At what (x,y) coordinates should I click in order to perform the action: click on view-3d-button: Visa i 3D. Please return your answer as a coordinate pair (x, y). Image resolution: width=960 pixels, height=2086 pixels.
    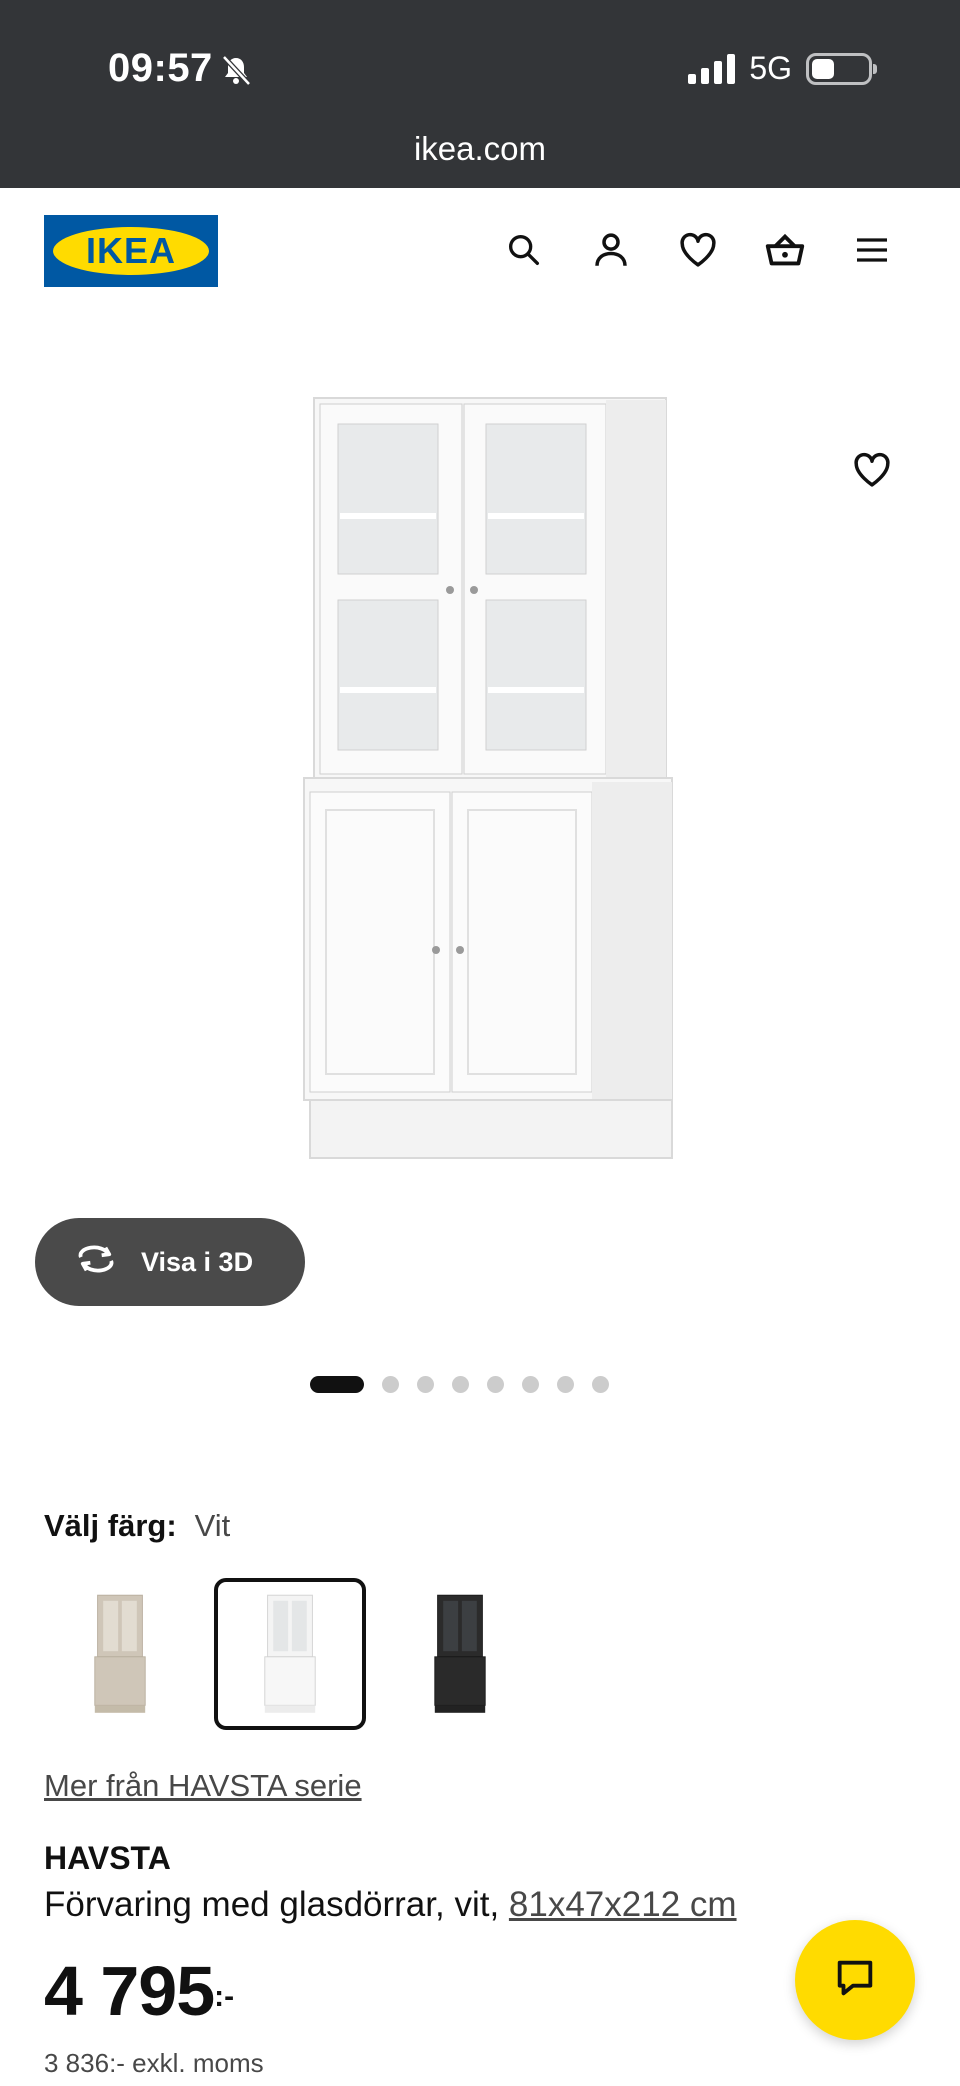
    Looking at the image, I should click on (170, 1262).